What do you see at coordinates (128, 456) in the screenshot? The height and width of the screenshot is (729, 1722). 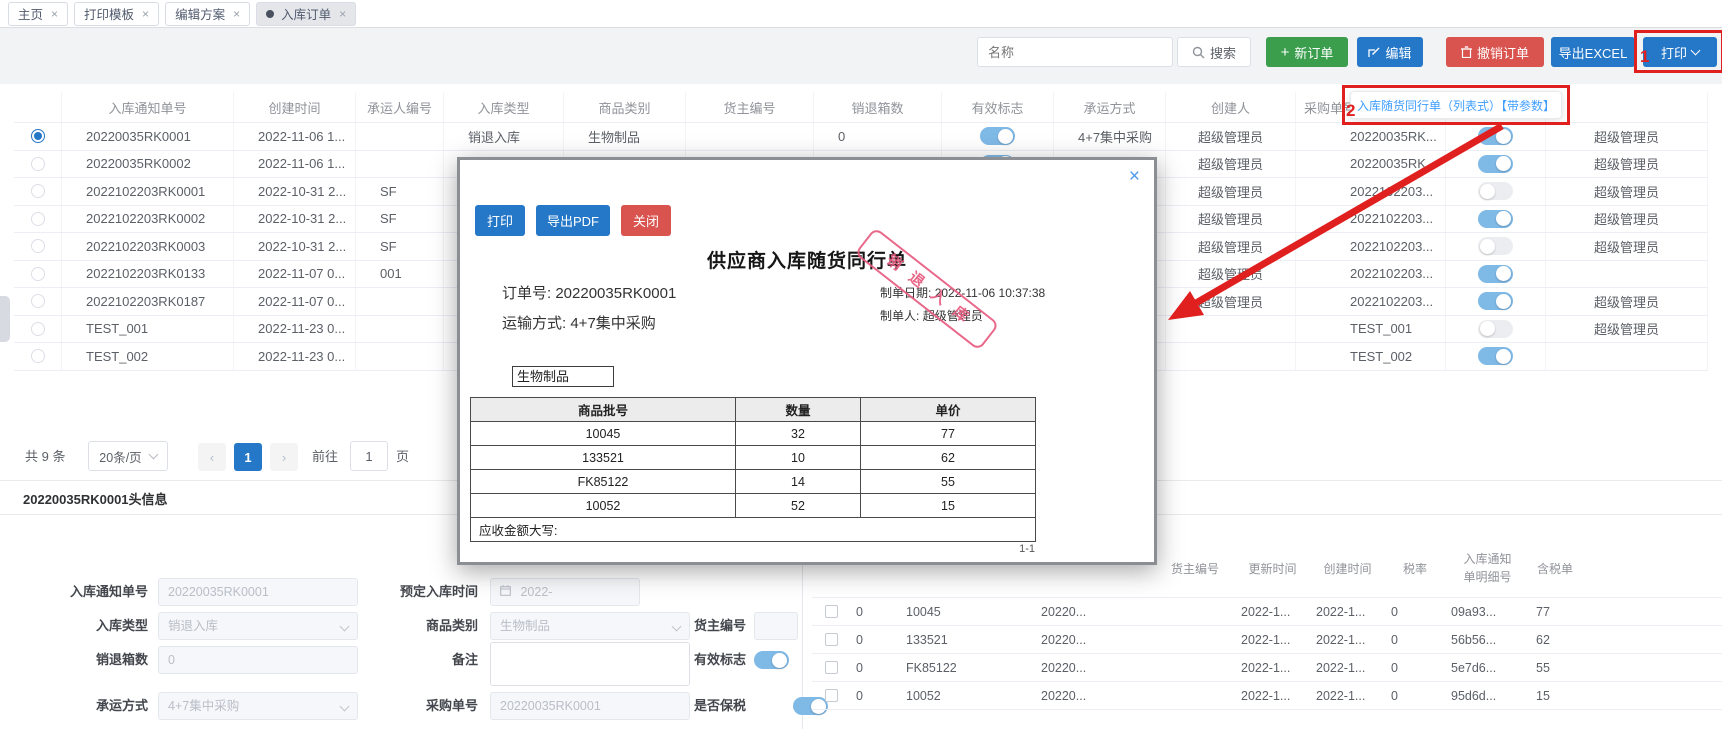 I see `page-size-select: 20条/页` at bounding box center [128, 456].